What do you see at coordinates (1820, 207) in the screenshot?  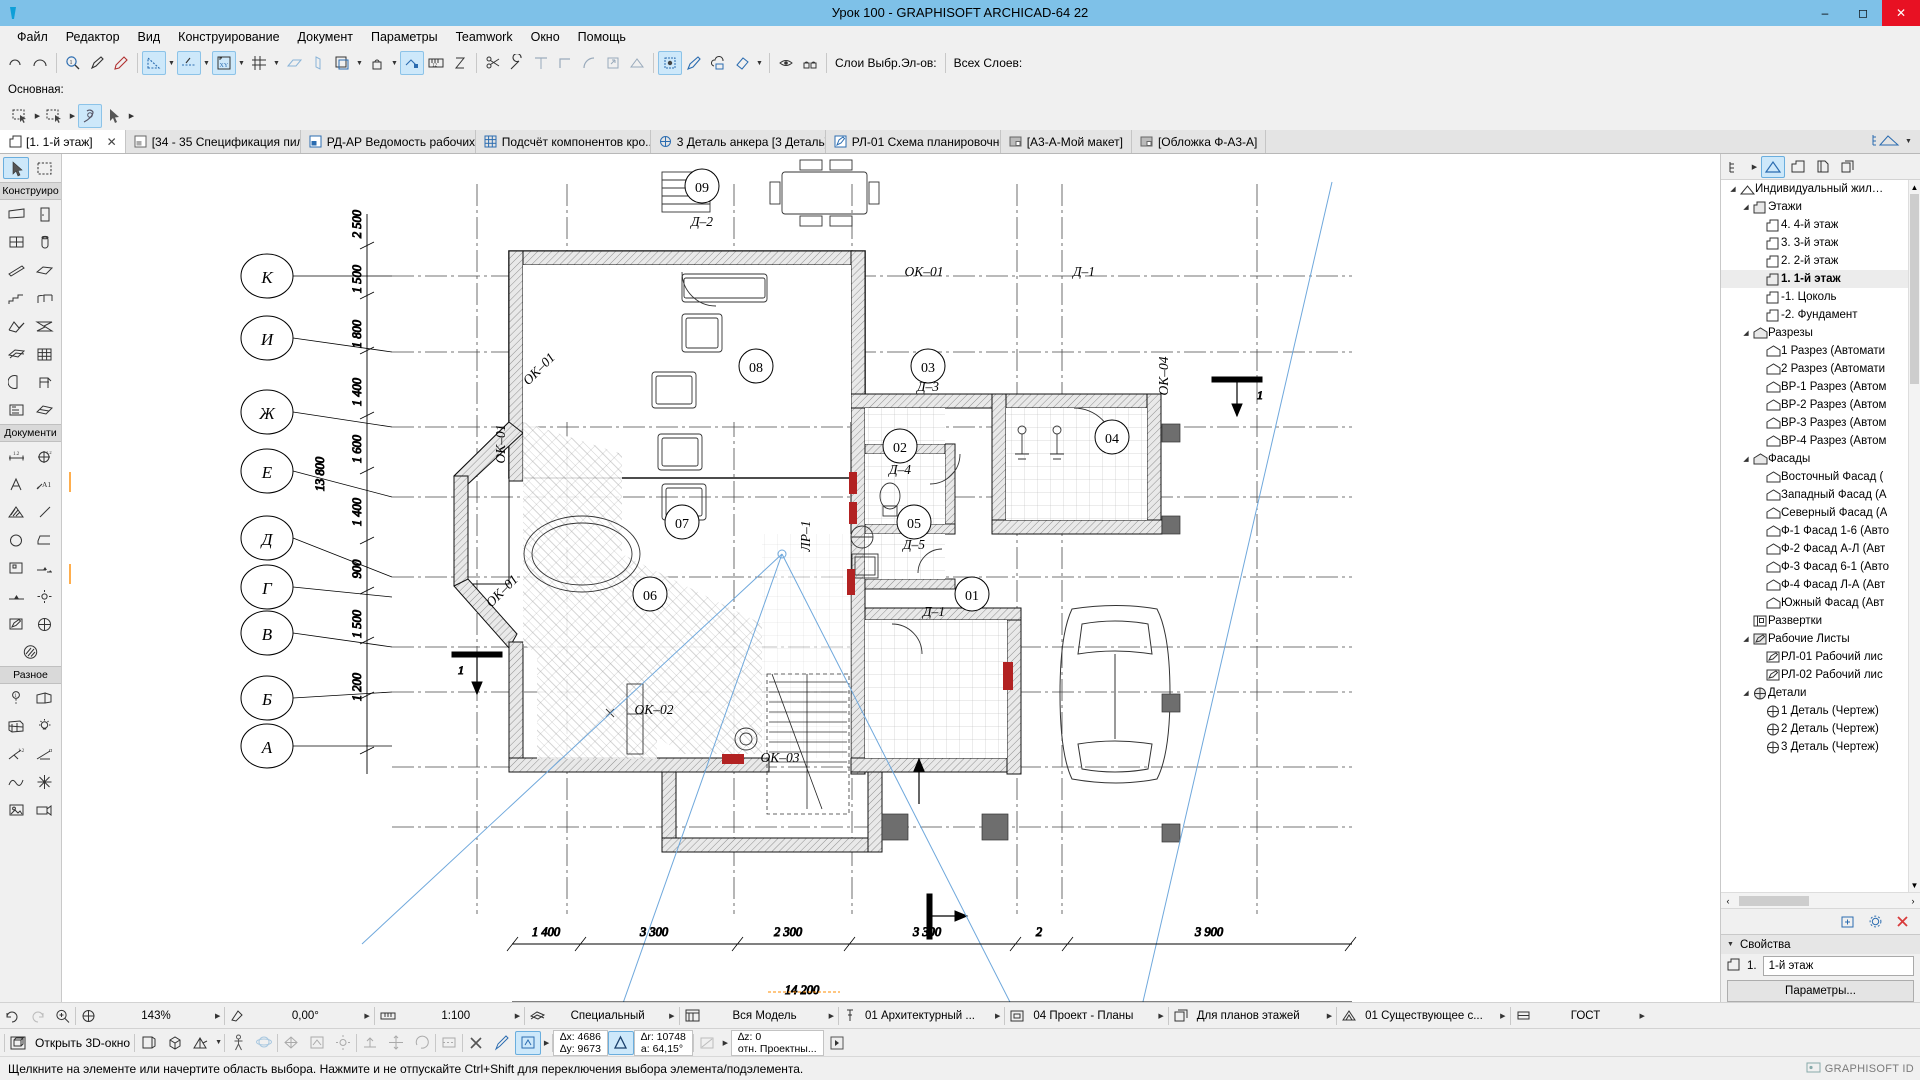 I see `navigator-tree-item: ◢ Этажи` at bounding box center [1820, 207].